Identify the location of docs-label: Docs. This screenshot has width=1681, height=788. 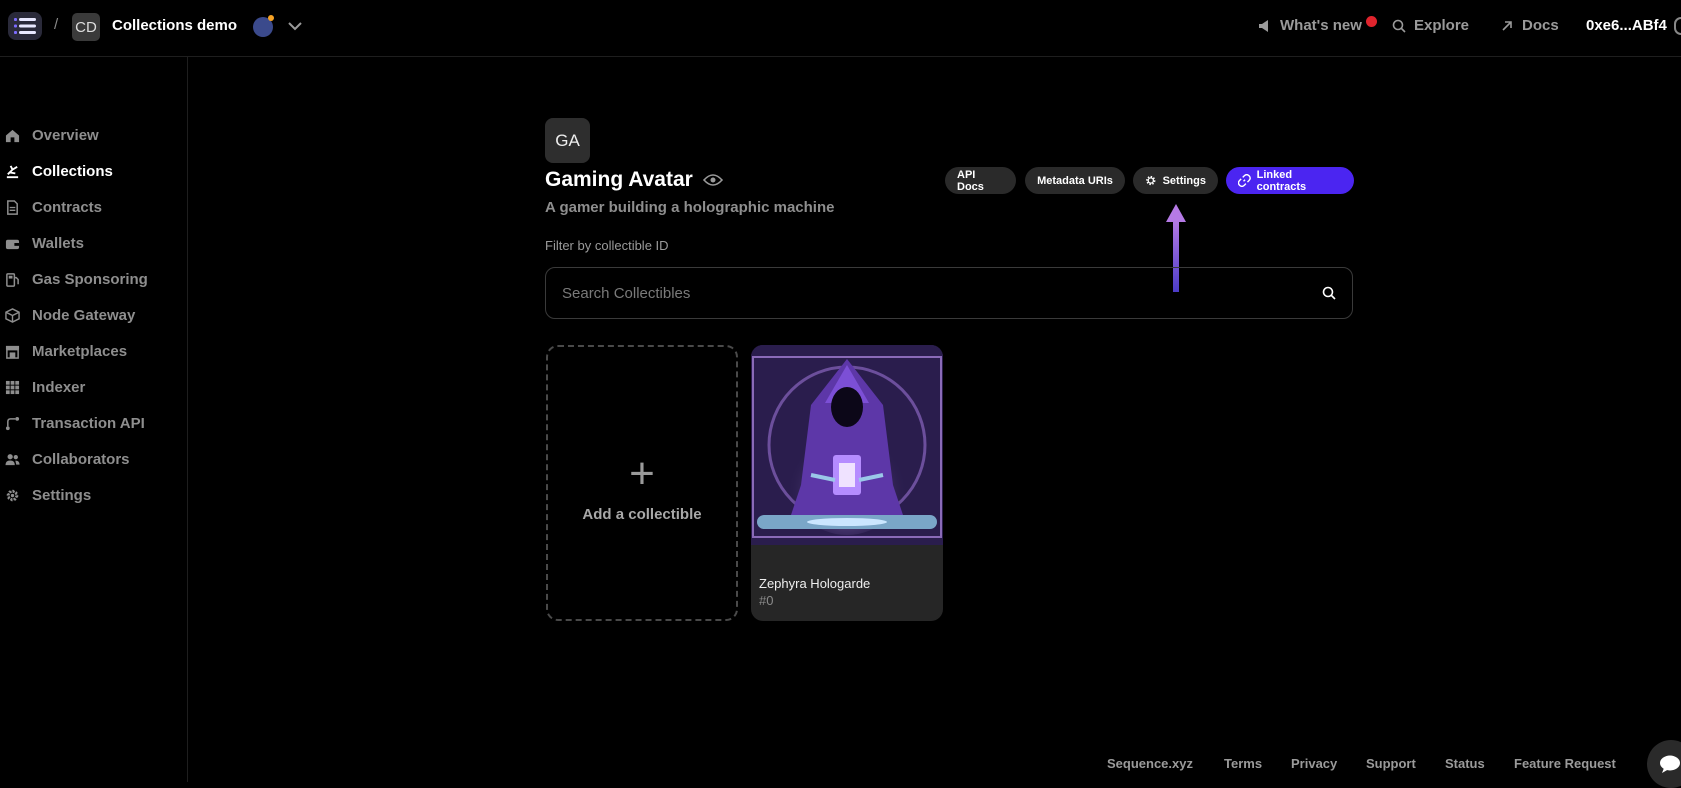
(1540, 25).